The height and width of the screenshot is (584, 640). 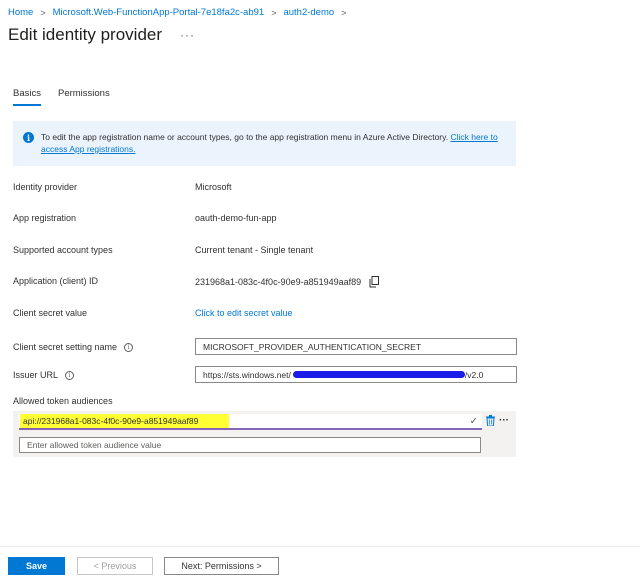 I want to click on client-id-row: 231968a1-083c-4f0c-90e9-a851949aaf89, so click(x=287, y=282).